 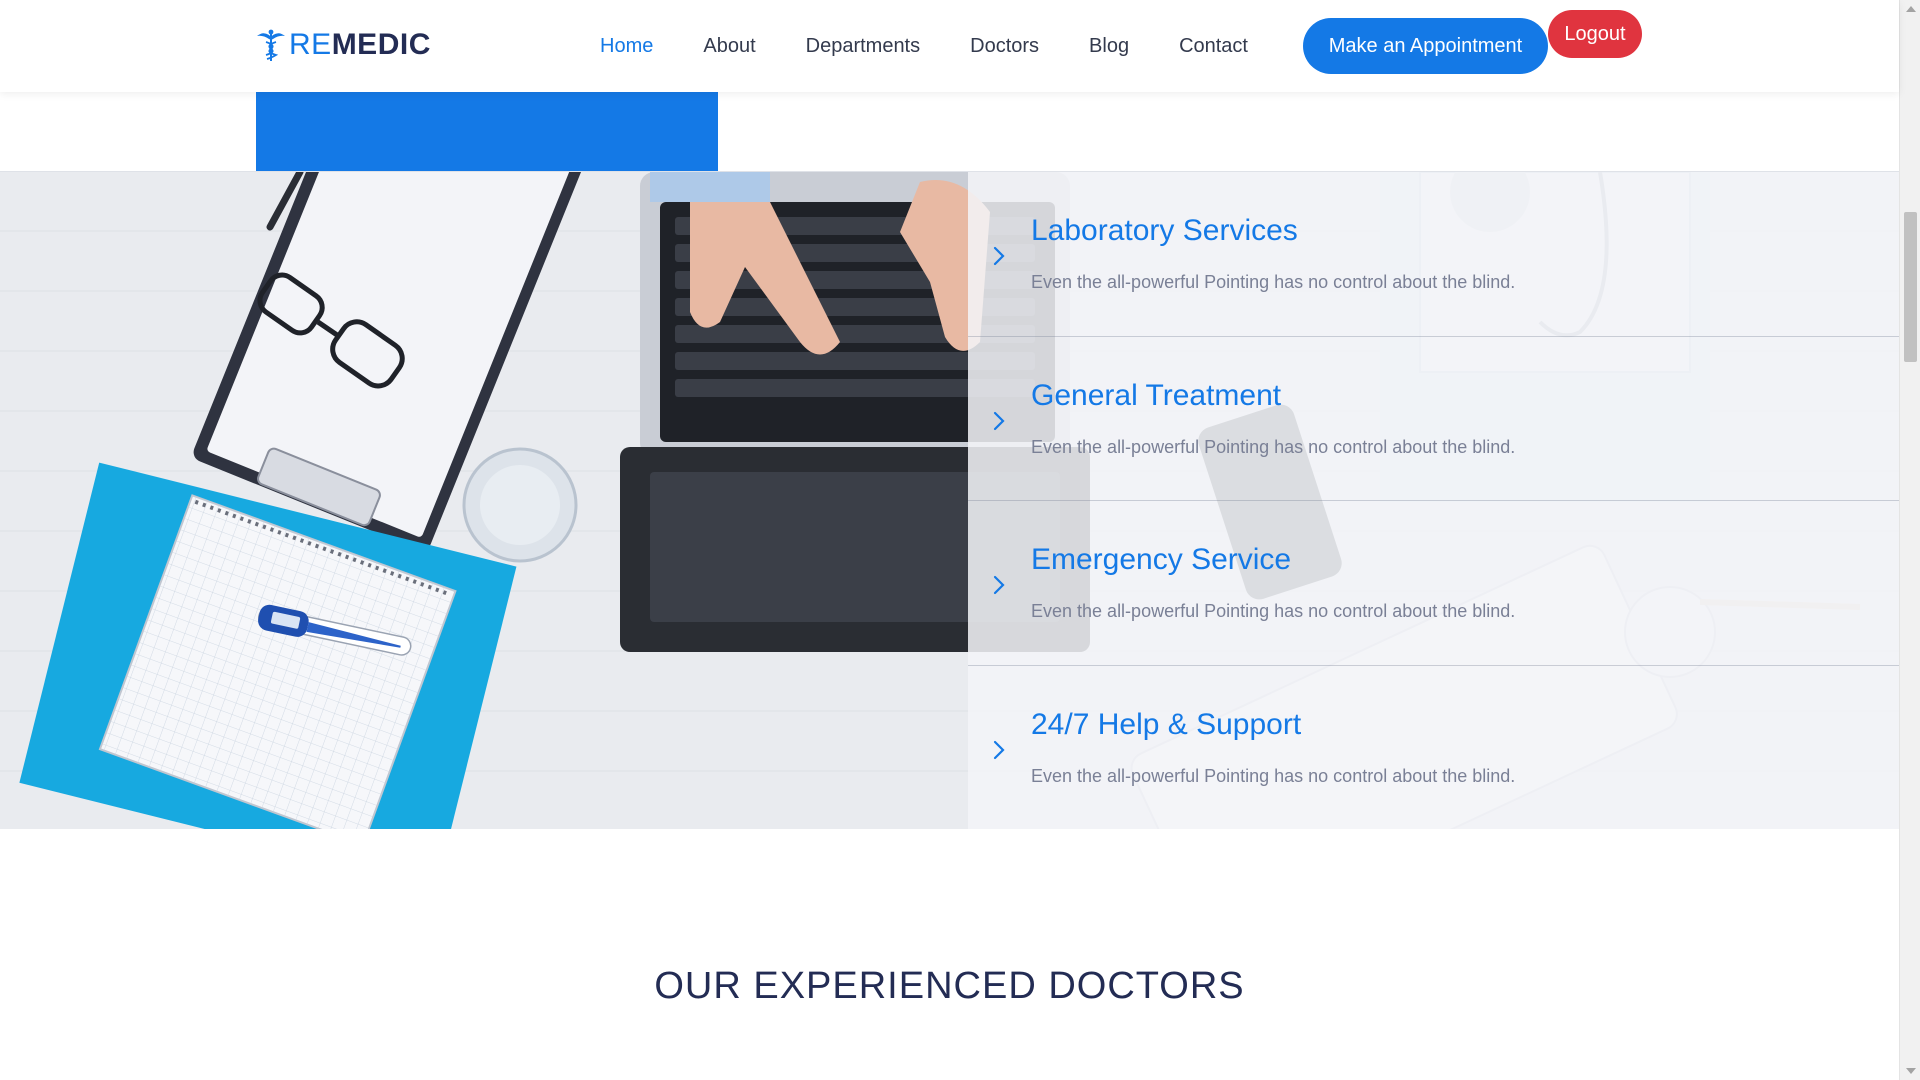 I want to click on scroll-down-icon, so click(x=1911, y=1071).